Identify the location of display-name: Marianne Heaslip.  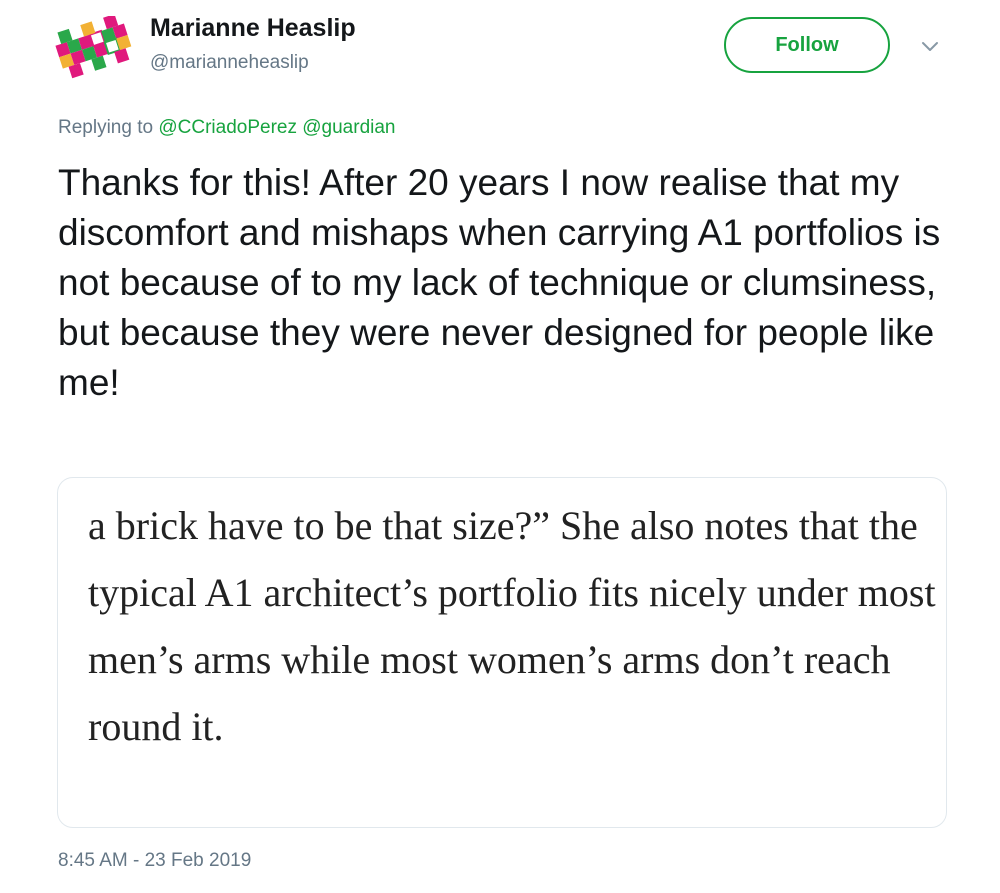
(253, 28).